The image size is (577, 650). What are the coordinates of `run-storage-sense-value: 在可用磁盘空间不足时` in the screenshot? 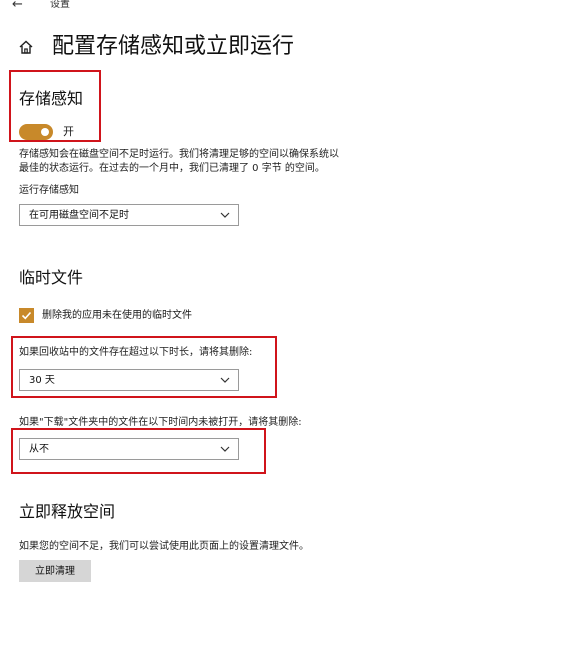 It's located at (79, 215).